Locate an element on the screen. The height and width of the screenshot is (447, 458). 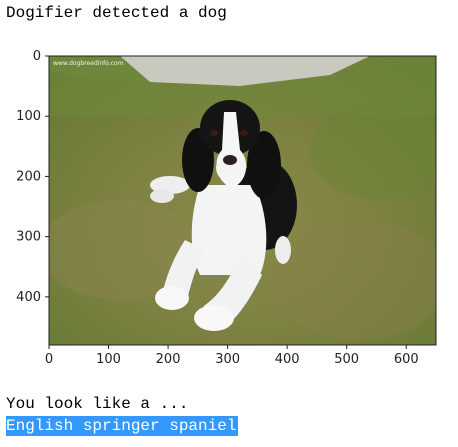
x-tick-label: 200 is located at coordinates (168, 359).